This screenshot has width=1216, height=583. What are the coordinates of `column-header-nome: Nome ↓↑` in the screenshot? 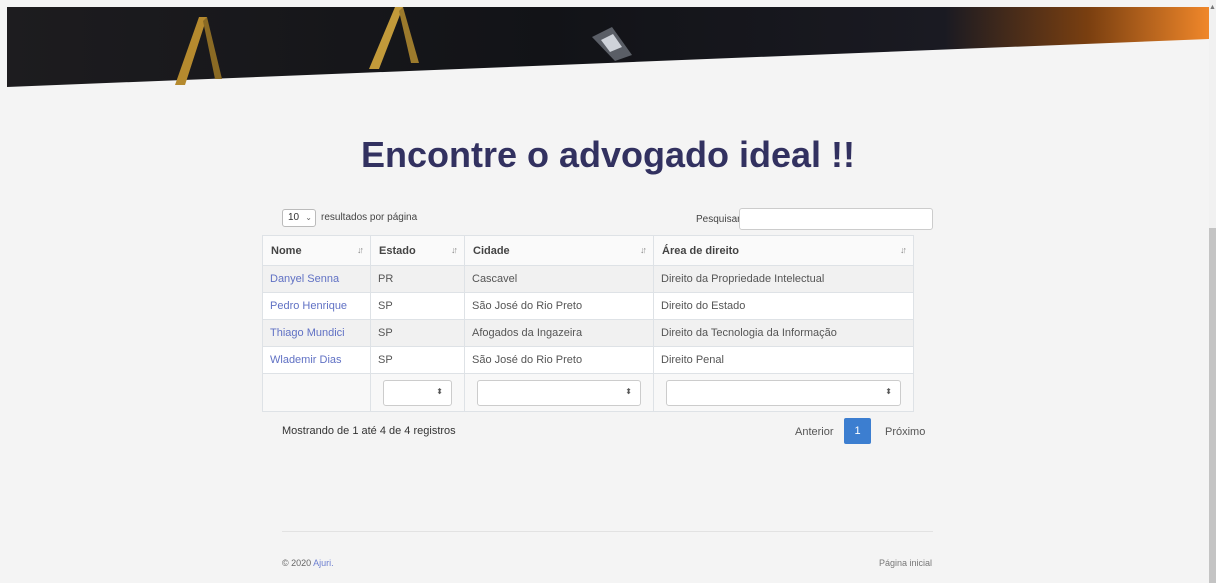 It's located at (316, 250).